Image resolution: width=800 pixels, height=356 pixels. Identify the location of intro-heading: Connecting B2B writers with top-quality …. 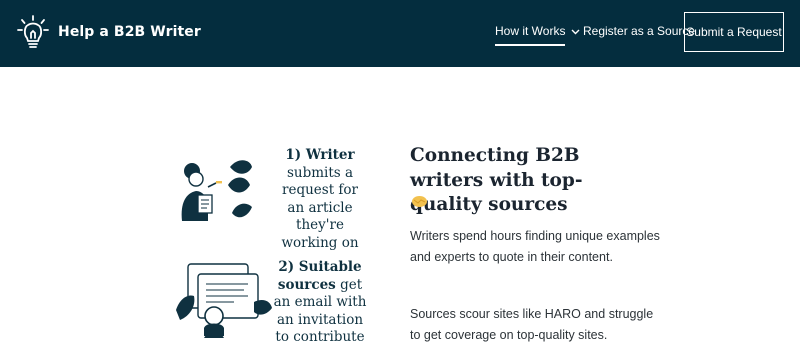
(496, 180).